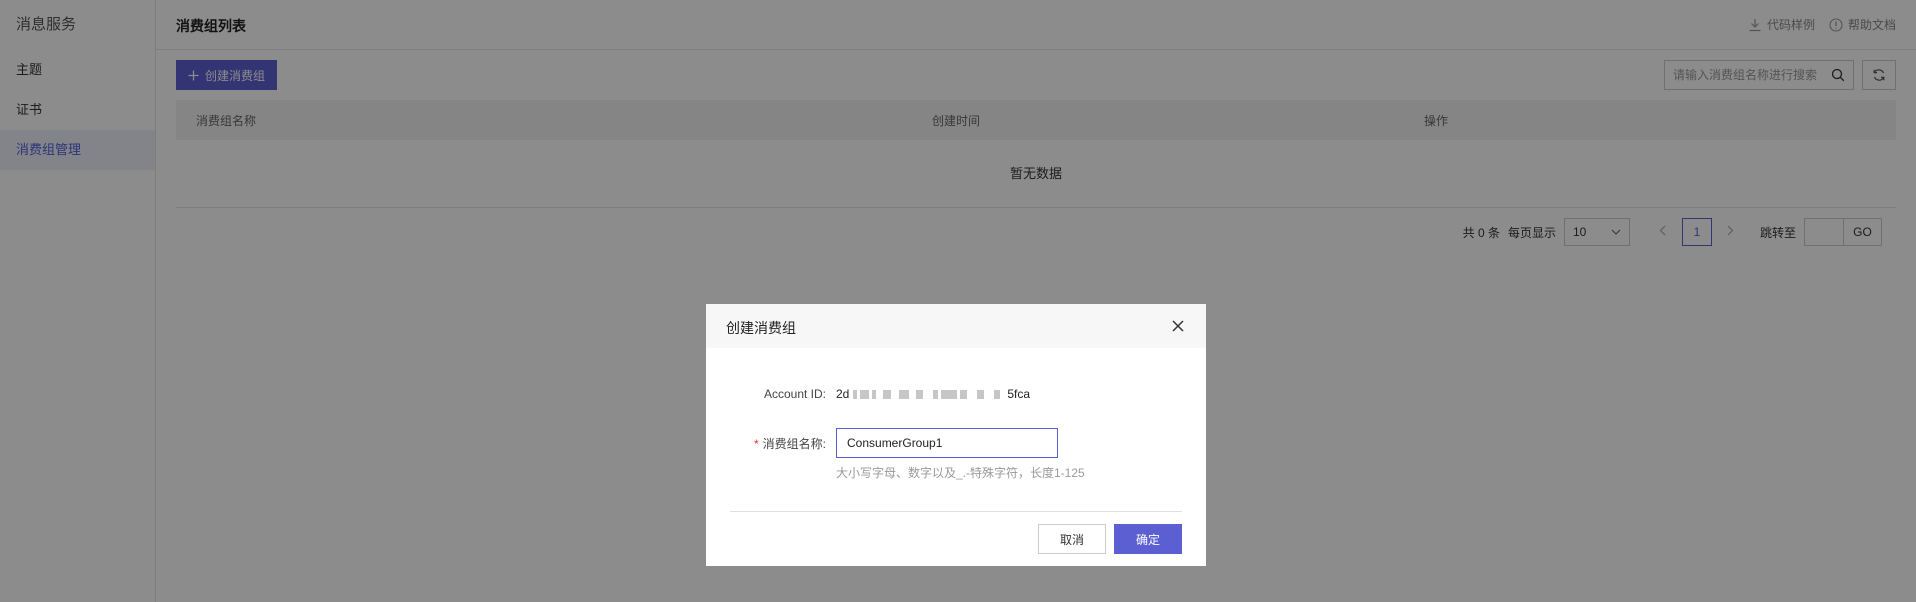 The height and width of the screenshot is (602, 1916). I want to click on dialog-title: 创建消费组, so click(761, 328).